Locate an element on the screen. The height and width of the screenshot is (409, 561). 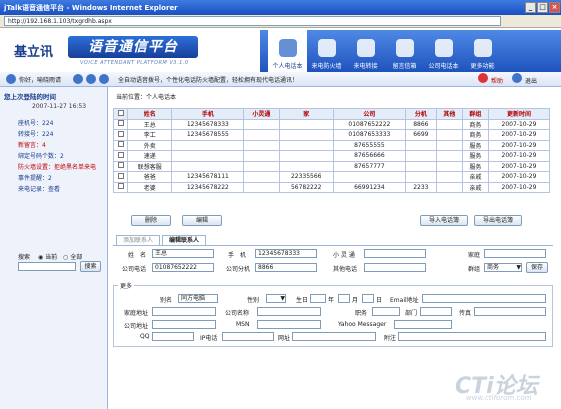
home-address-field is located at coordinates (184, 311).